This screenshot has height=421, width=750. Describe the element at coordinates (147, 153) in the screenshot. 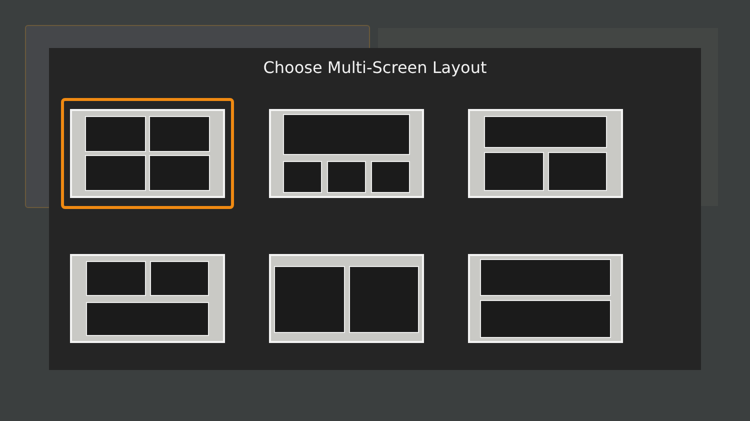

I see `layout-option` at that location.